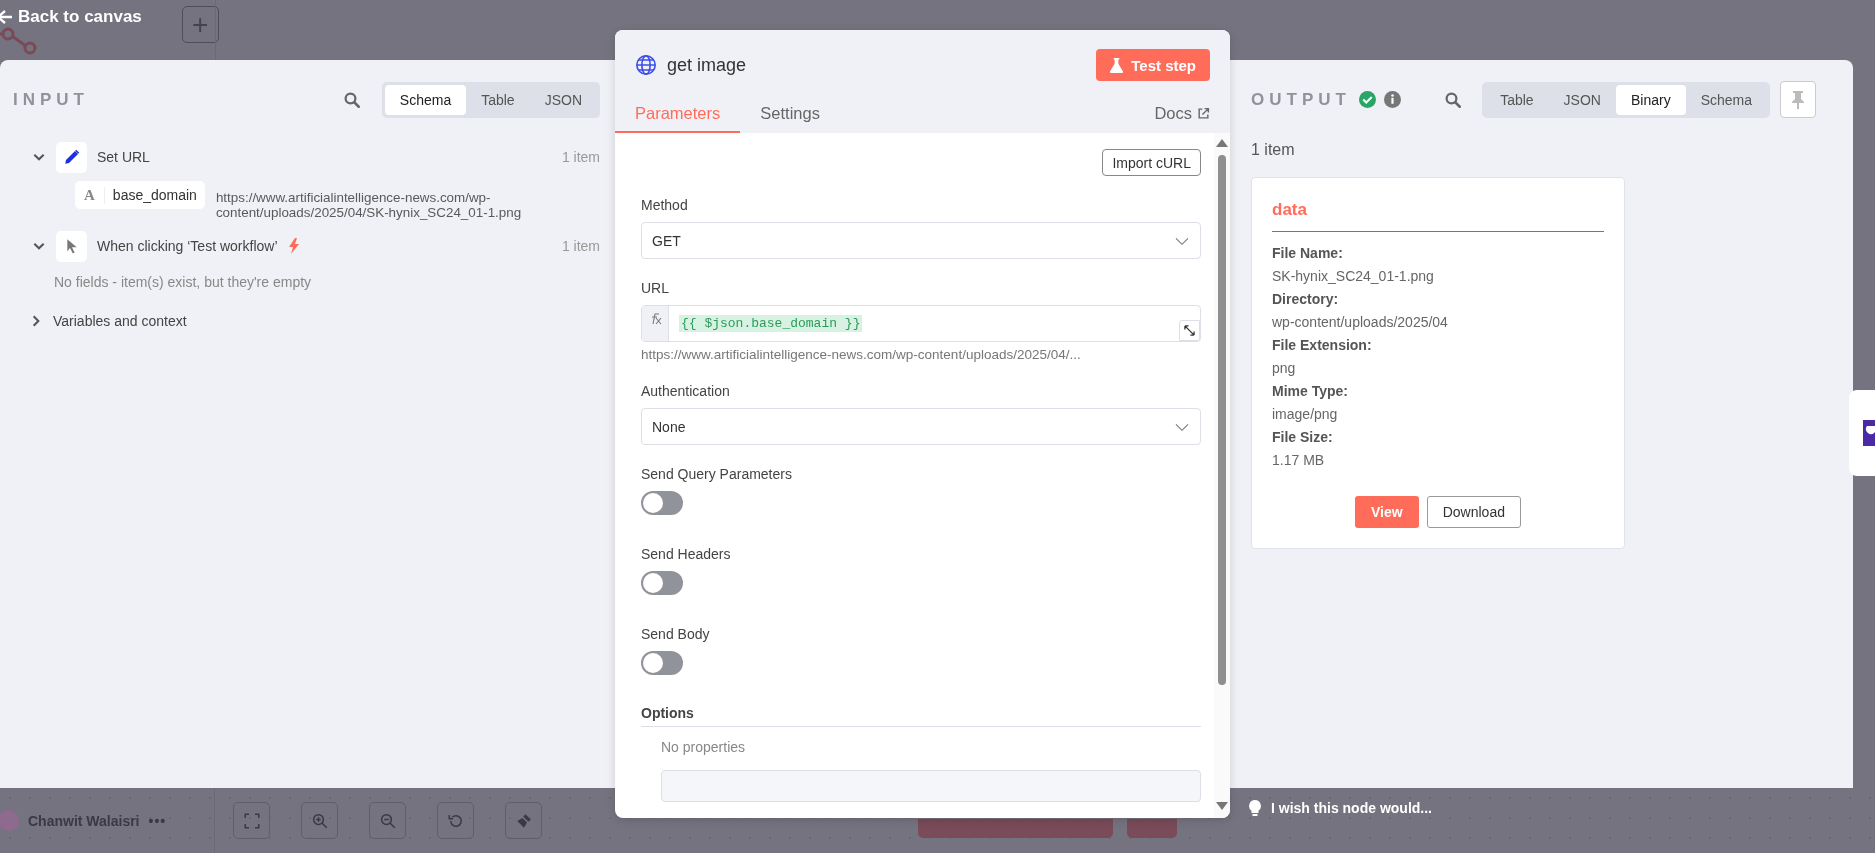 This screenshot has width=1875, height=853. What do you see at coordinates (703, 746) in the screenshot?
I see `empty-message: No properties` at bounding box center [703, 746].